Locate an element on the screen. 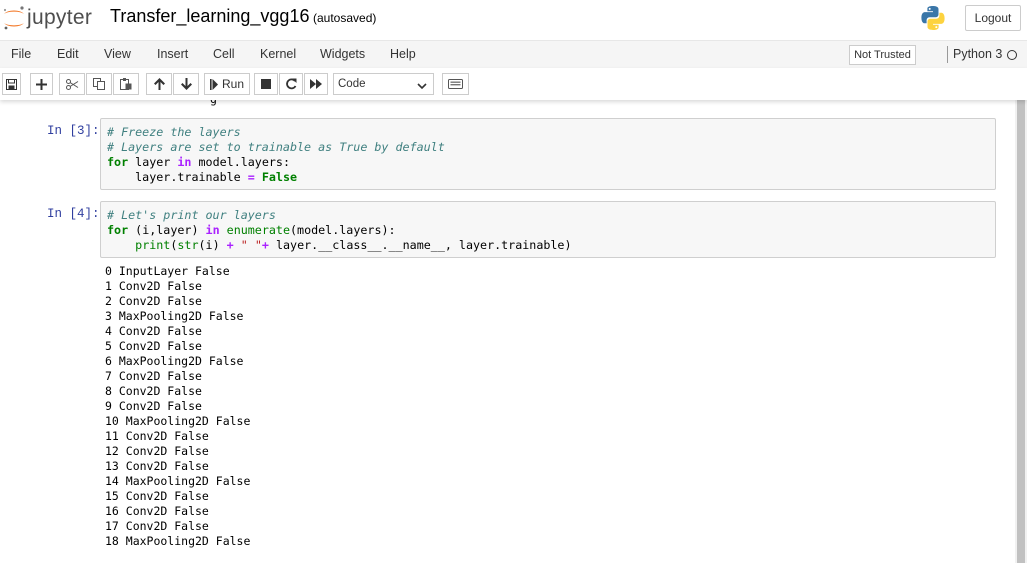 This screenshot has height=563, width=1027. move-up-icon is located at coordinates (159, 84).